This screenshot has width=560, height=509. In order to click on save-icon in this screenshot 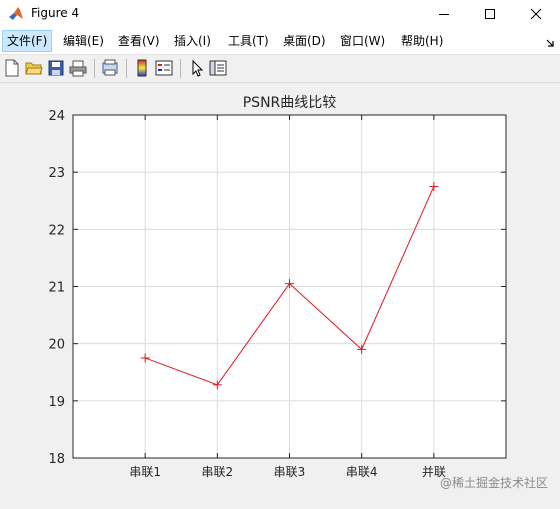, I will do `click(56, 68)`.